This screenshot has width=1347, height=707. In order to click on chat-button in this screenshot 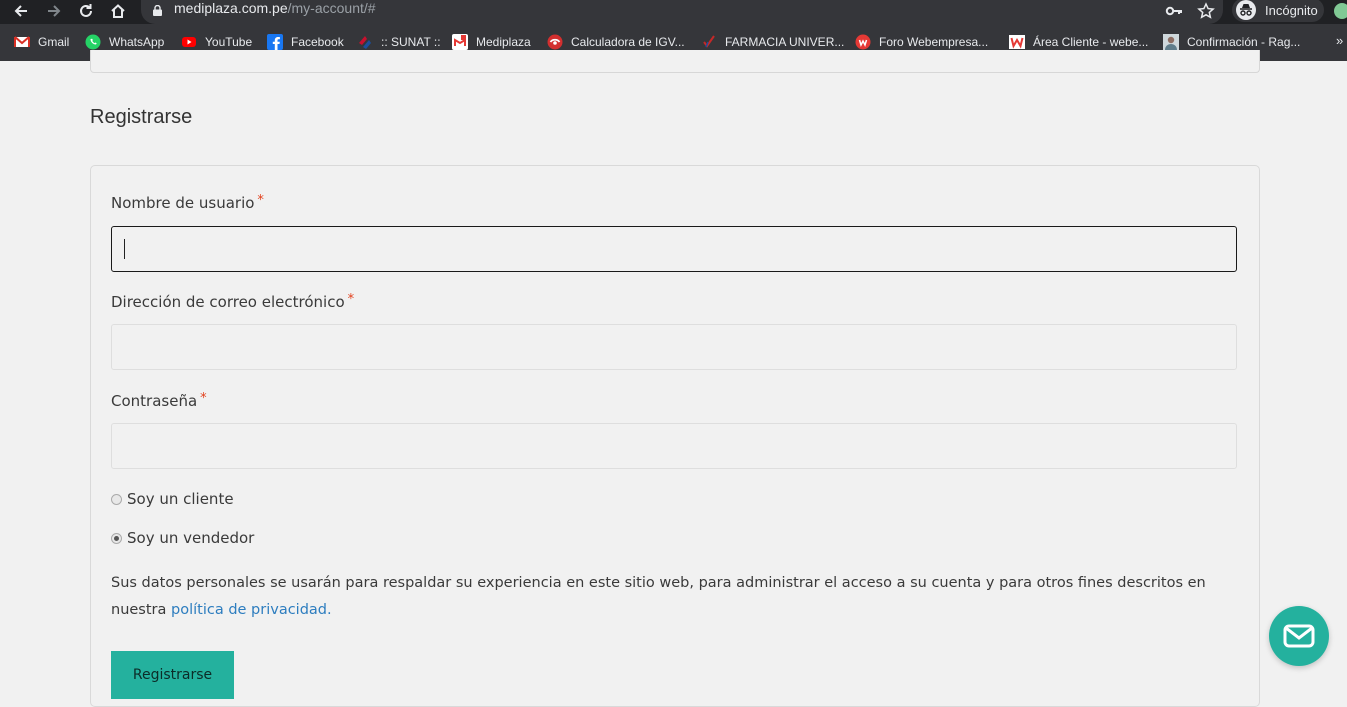, I will do `click(1299, 636)`.